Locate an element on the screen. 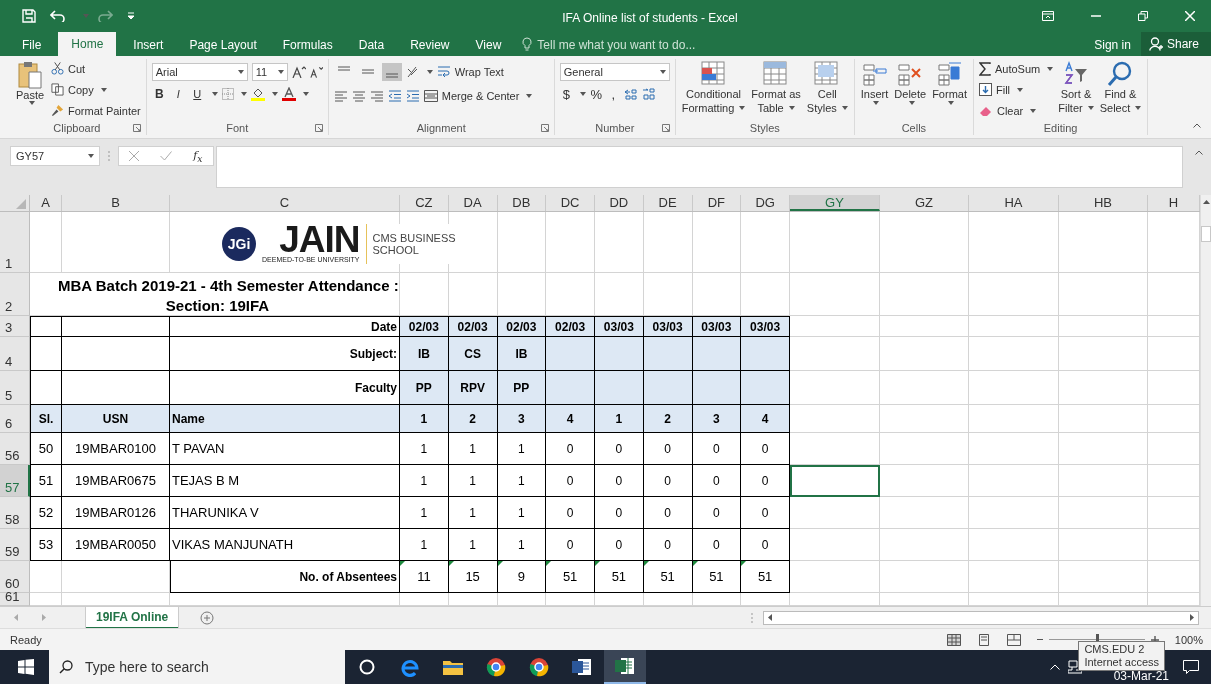  ribbon-tab: Page Layout is located at coordinates (223, 44).